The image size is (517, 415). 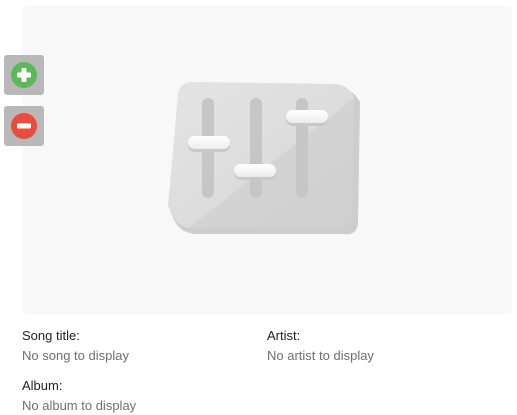 I want to click on album-label: Album:, so click(x=42, y=385).